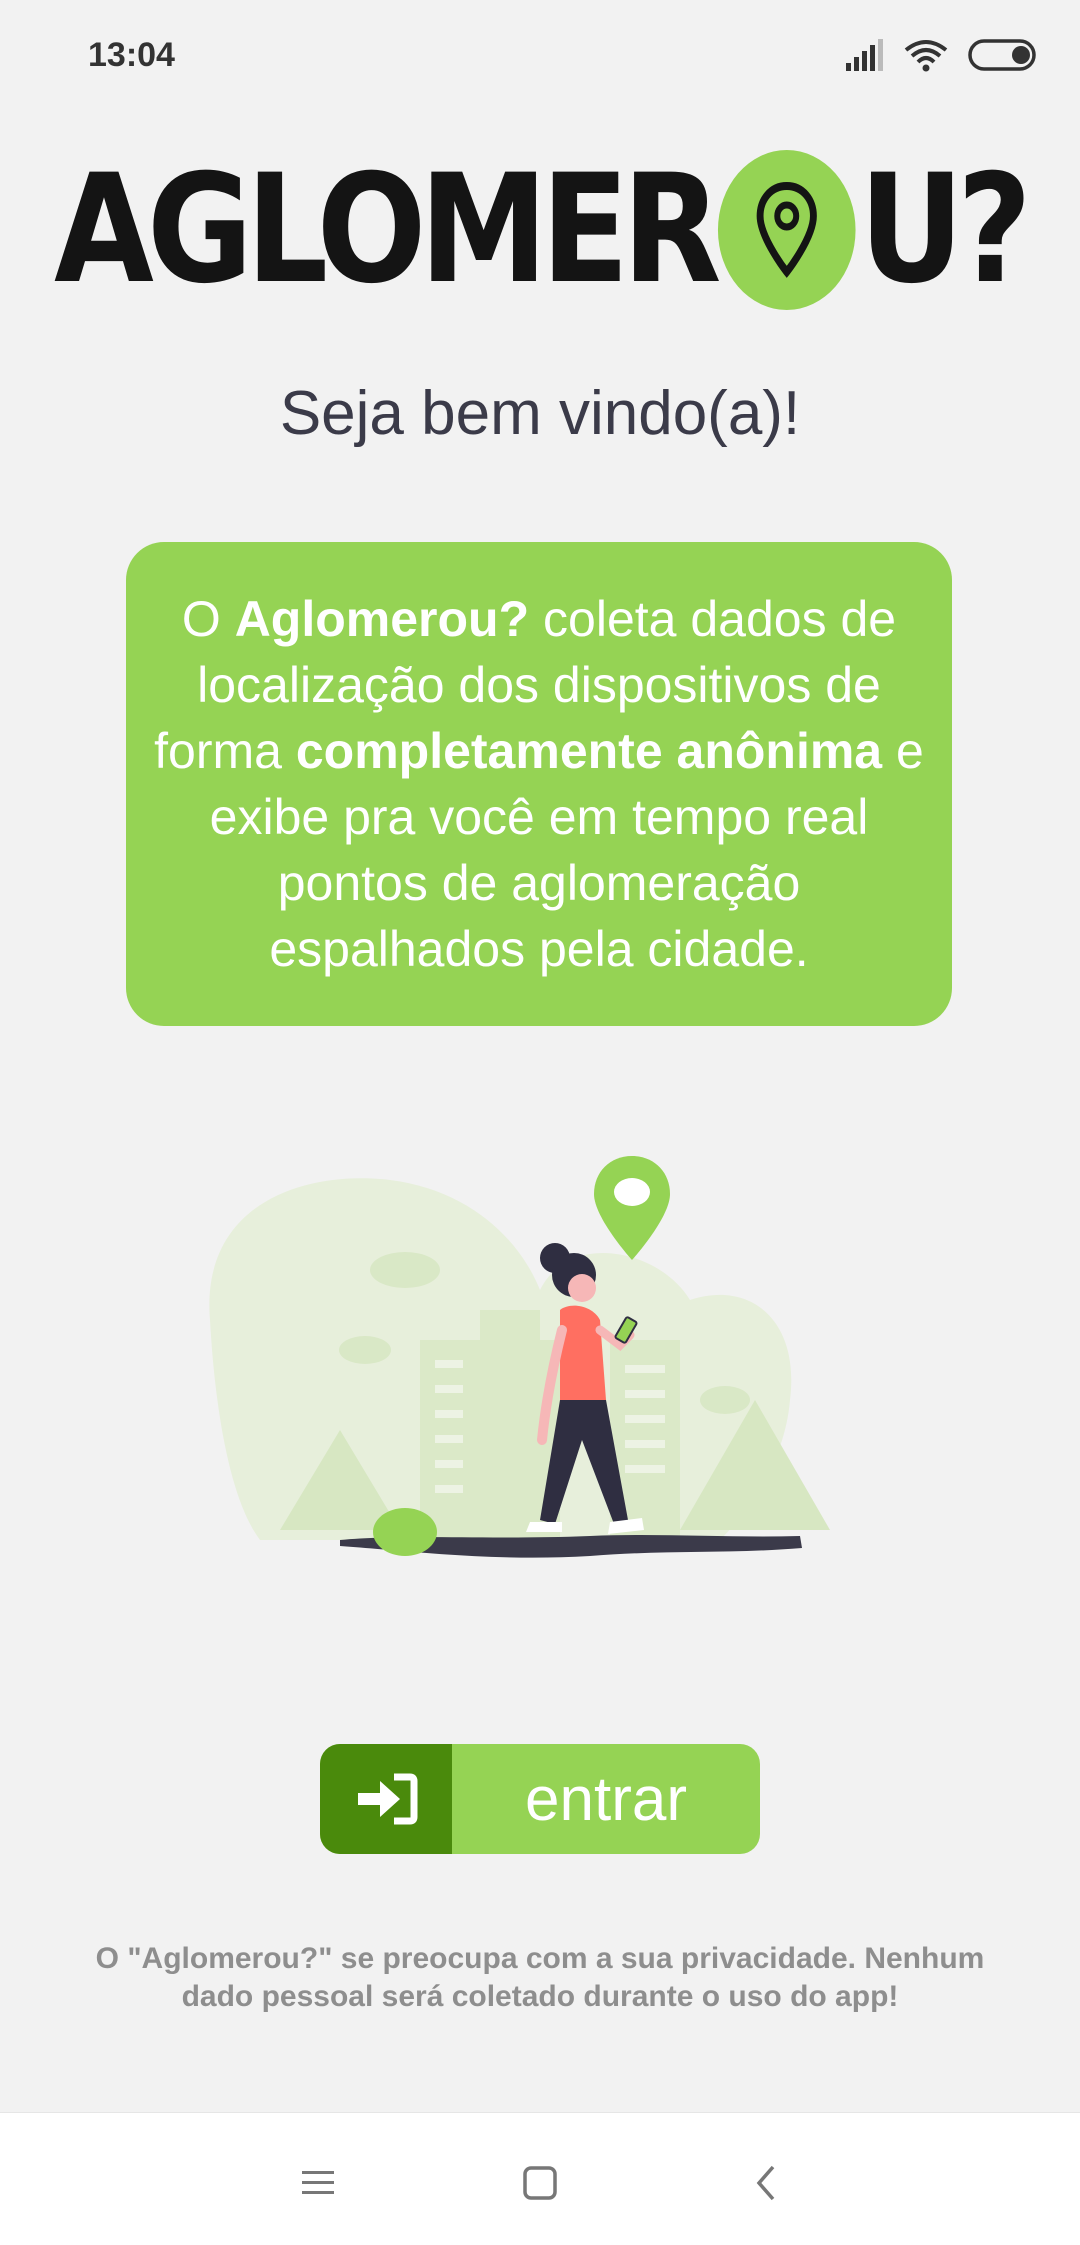 Image resolution: width=1080 pixels, height=2245 pixels. I want to click on logo-text-start: AGLOMER, so click(388, 230).